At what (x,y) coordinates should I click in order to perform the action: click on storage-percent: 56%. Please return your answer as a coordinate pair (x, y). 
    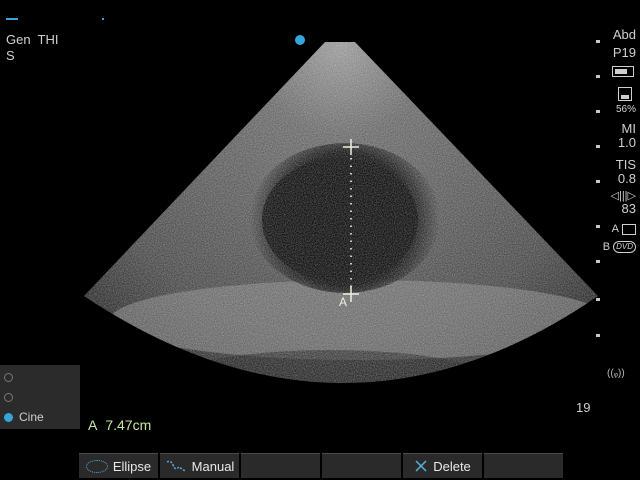
    Looking at the image, I should click on (625, 109).